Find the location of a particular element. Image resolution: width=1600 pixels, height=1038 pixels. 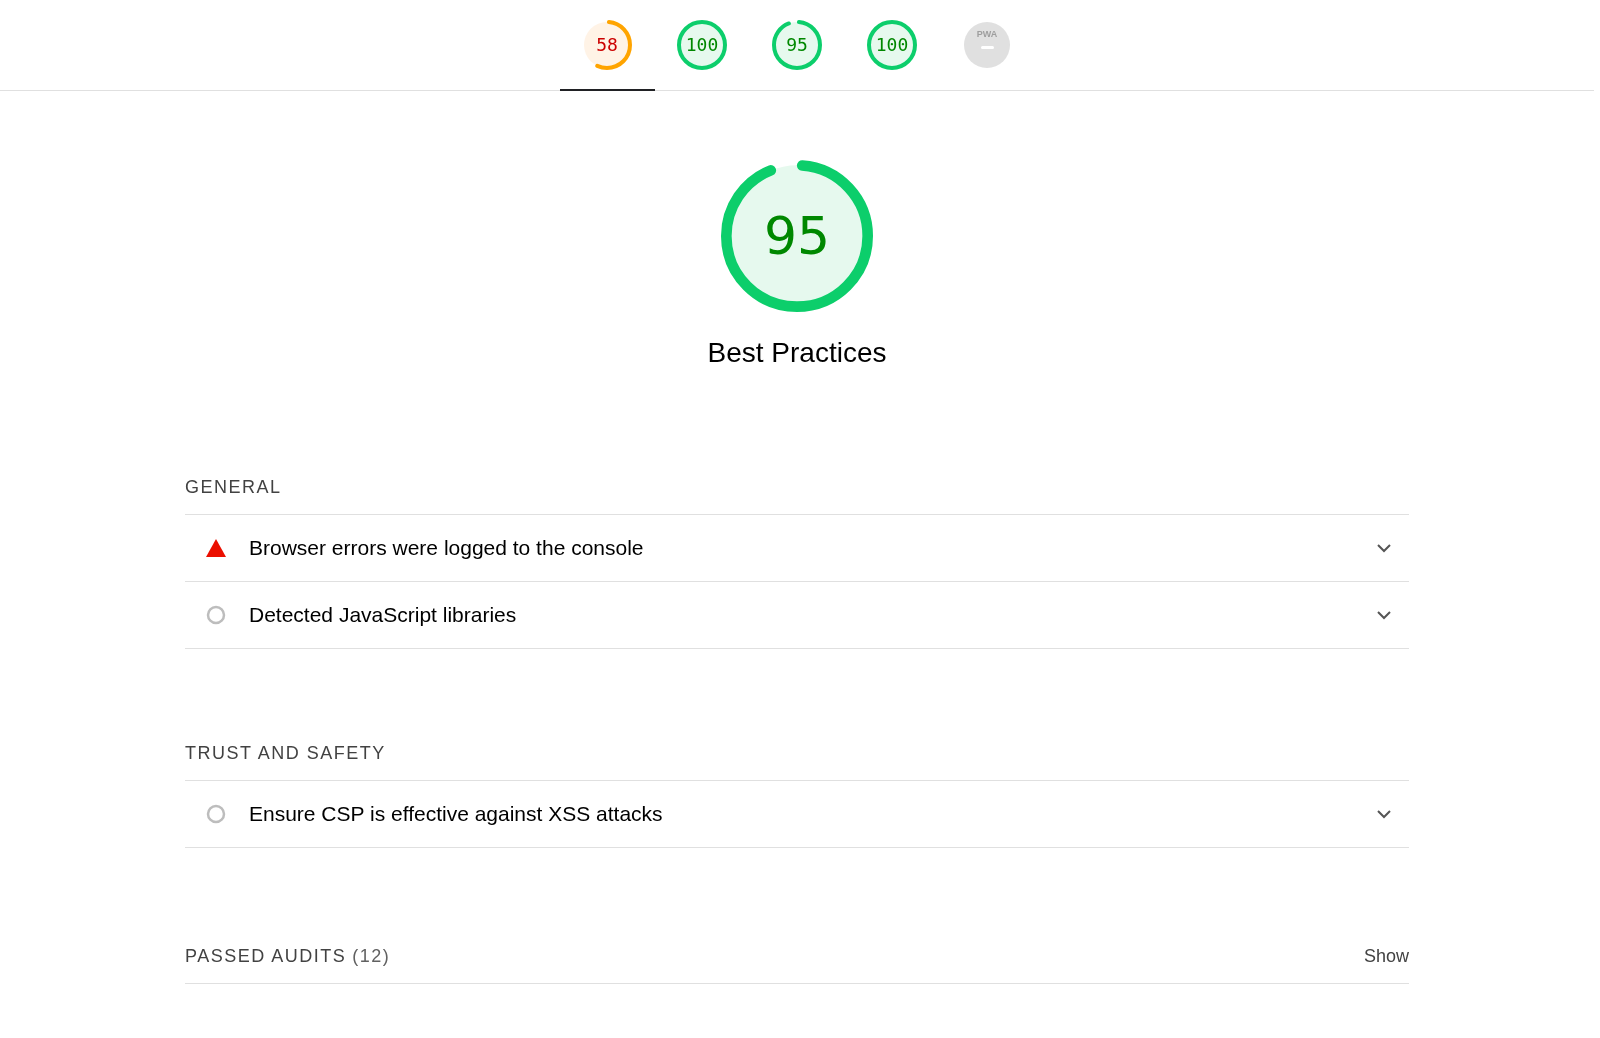

audit-row: Browser errors were logged to the console is located at coordinates (797, 548).